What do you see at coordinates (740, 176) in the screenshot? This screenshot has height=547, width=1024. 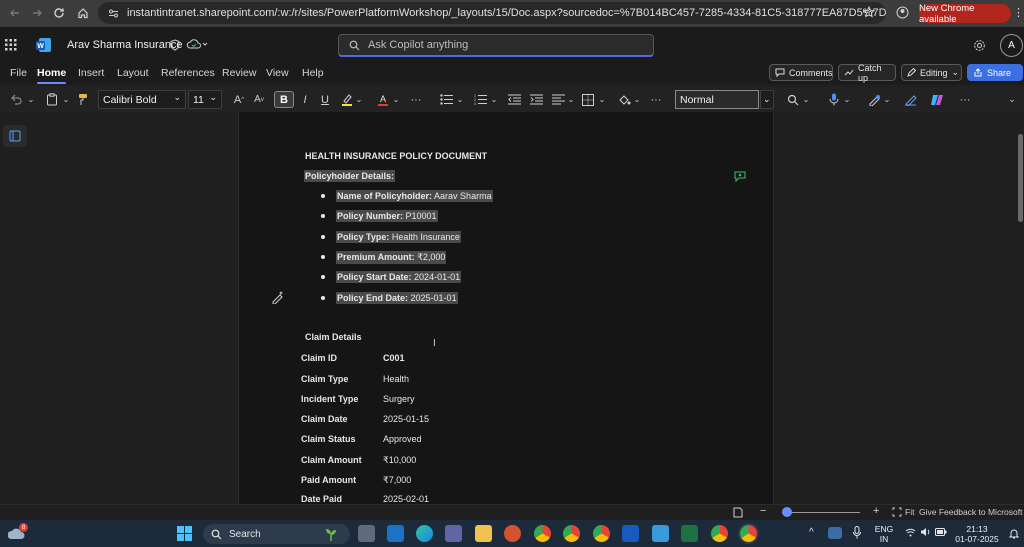 I see `comment-indicator-icon` at bounding box center [740, 176].